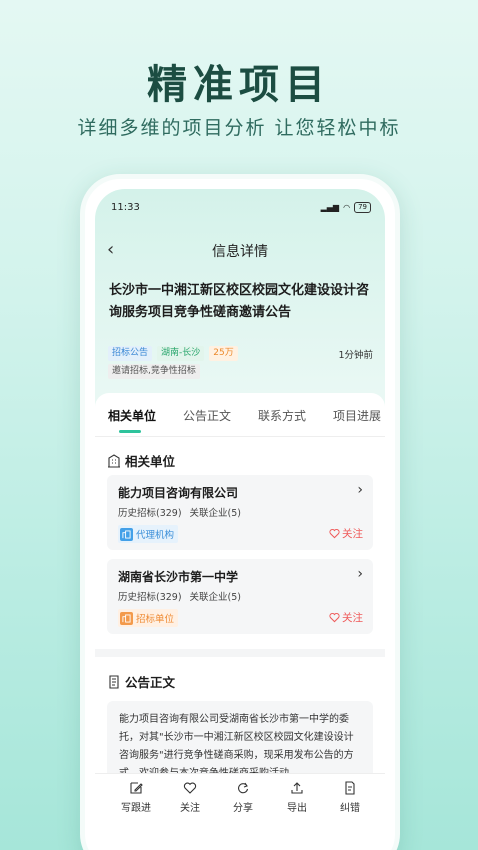  What do you see at coordinates (223, 353) in the screenshot?
I see `tag-budget: 25万` at bounding box center [223, 353].